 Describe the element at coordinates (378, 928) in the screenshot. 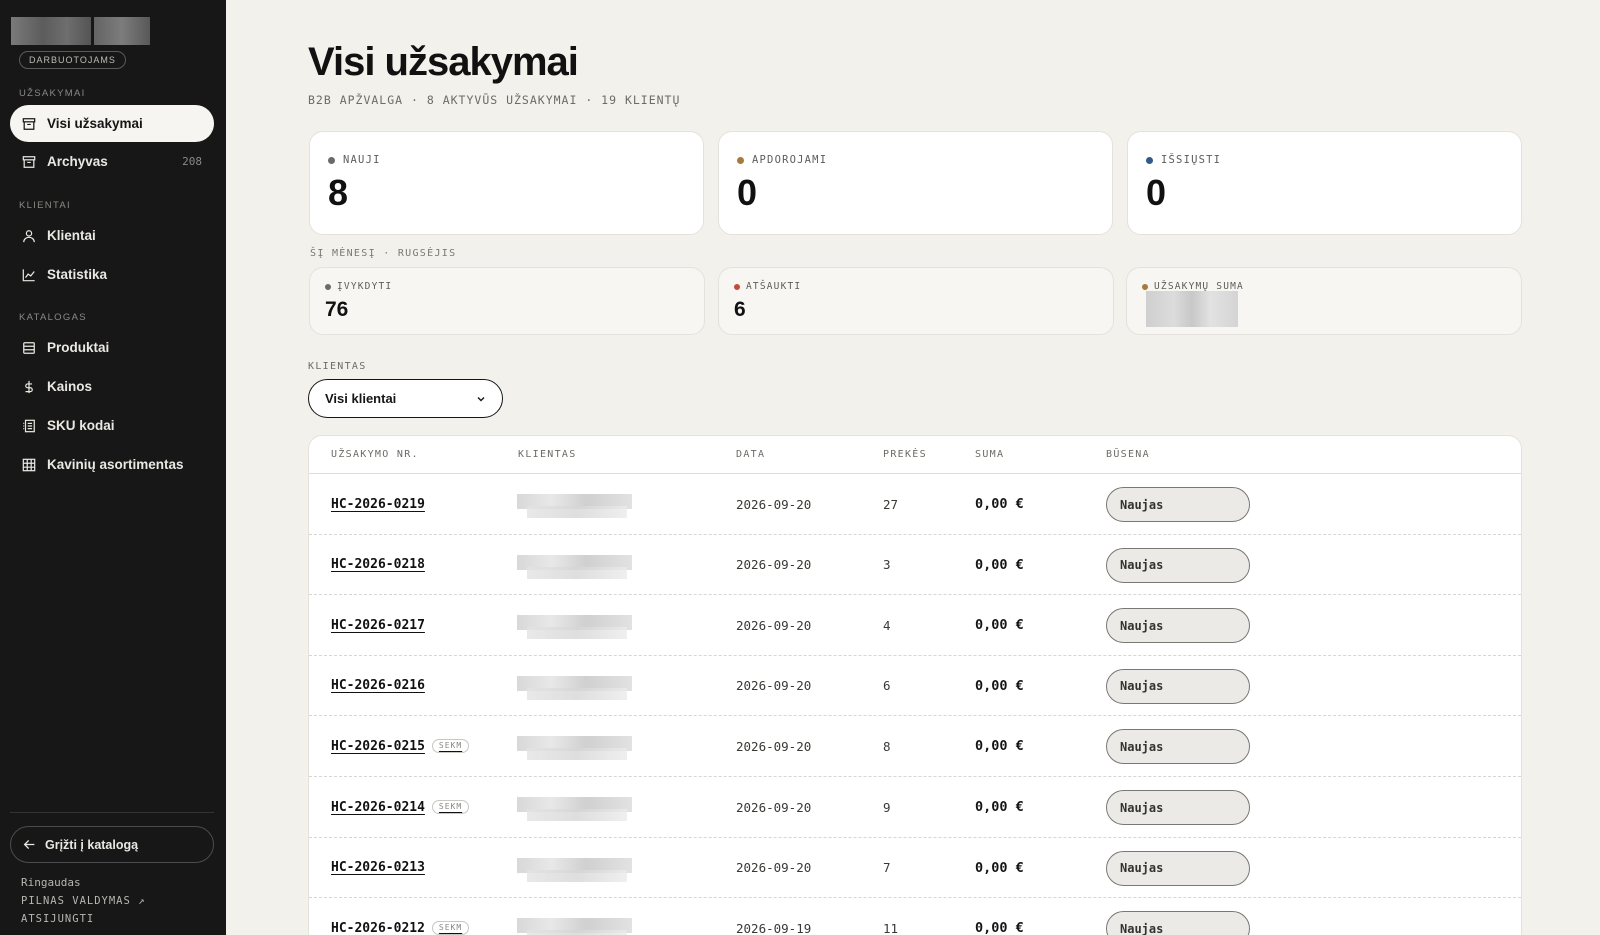

I see `order-number: HC-2026-0212` at that location.